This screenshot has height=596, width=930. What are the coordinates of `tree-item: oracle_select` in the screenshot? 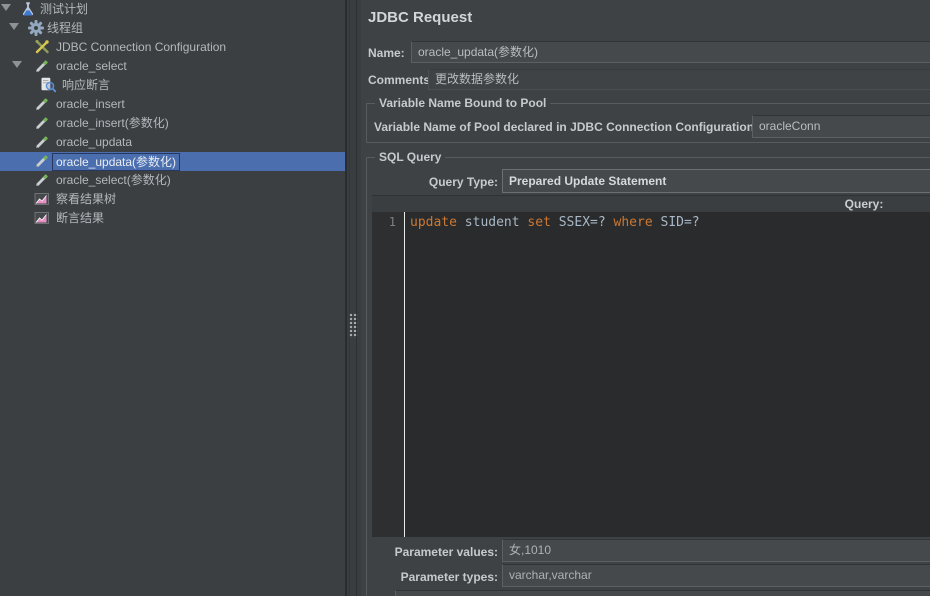 It's located at (172, 66).